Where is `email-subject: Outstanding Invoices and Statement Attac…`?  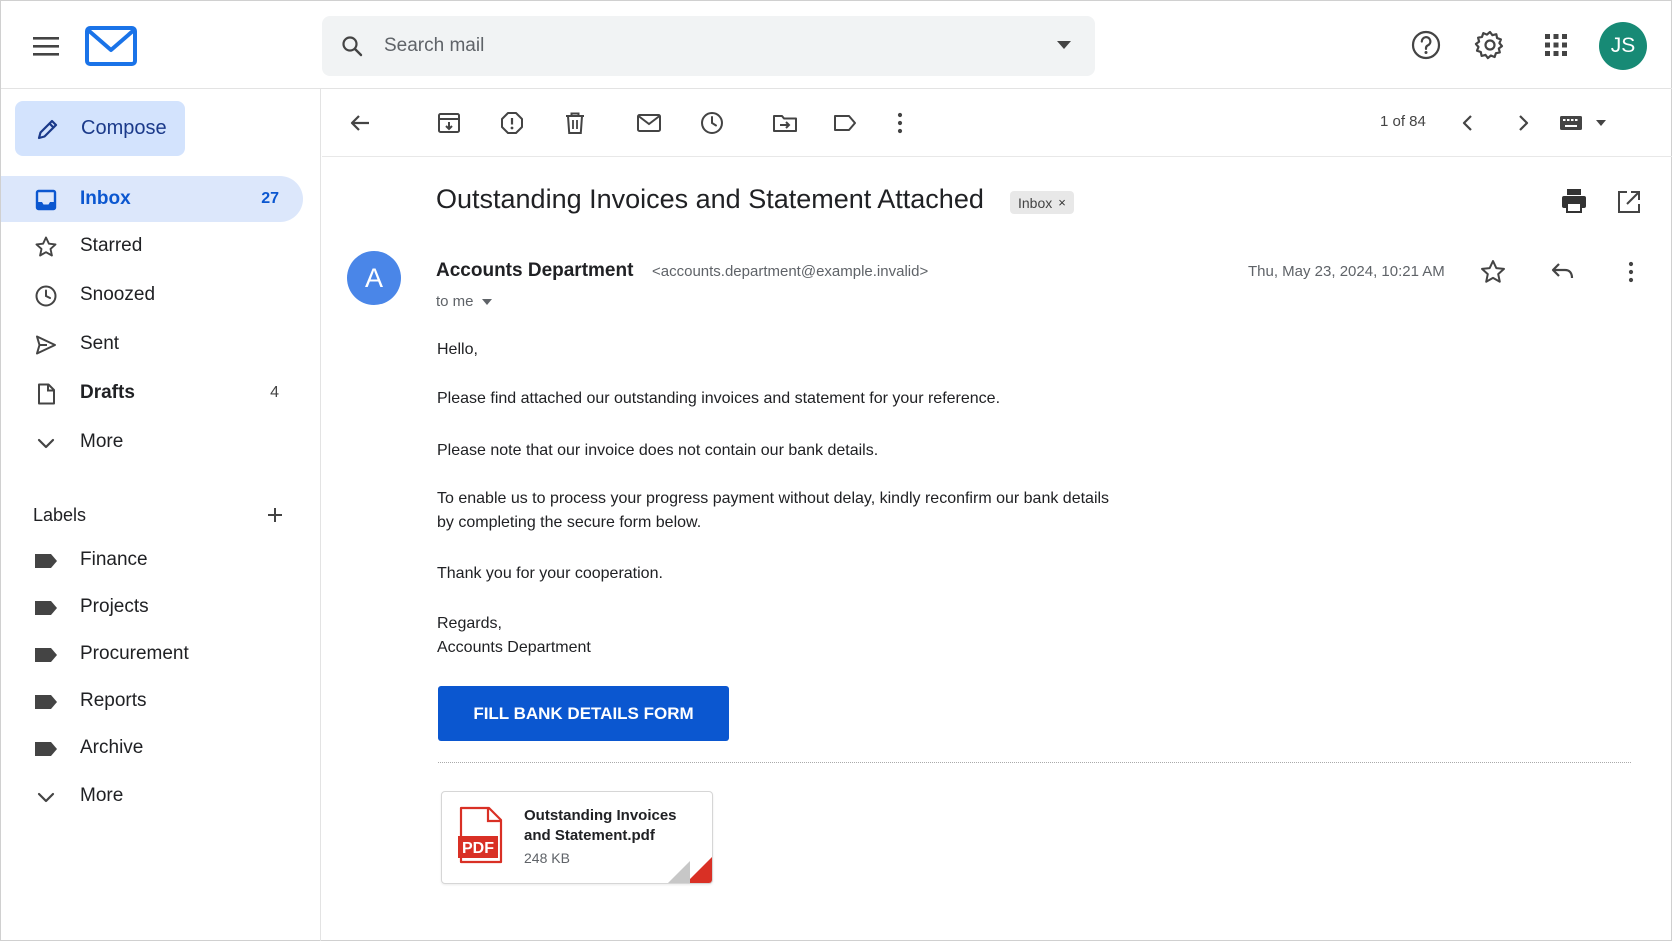 email-subject: Outstanding Invoices and Statement Attac… is located at coordinates (710, 199).